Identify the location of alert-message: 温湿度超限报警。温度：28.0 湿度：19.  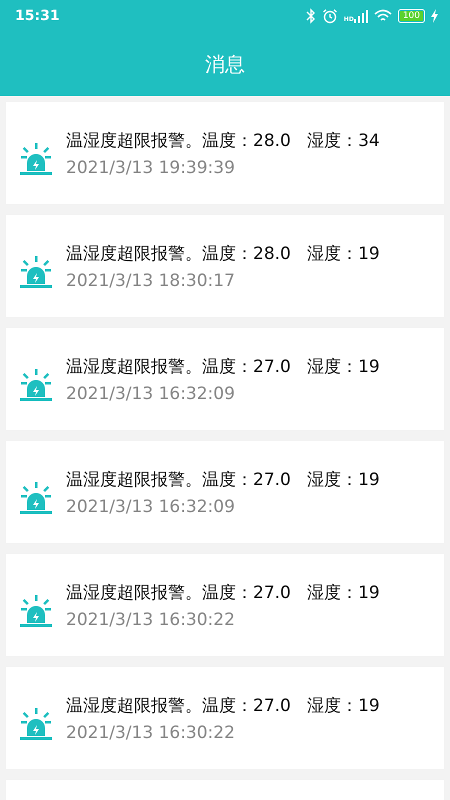
(223, 253).